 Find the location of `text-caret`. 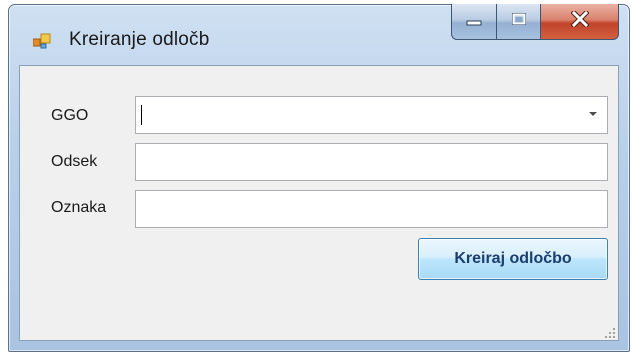

text-caret is located at coordinates (141, 115).